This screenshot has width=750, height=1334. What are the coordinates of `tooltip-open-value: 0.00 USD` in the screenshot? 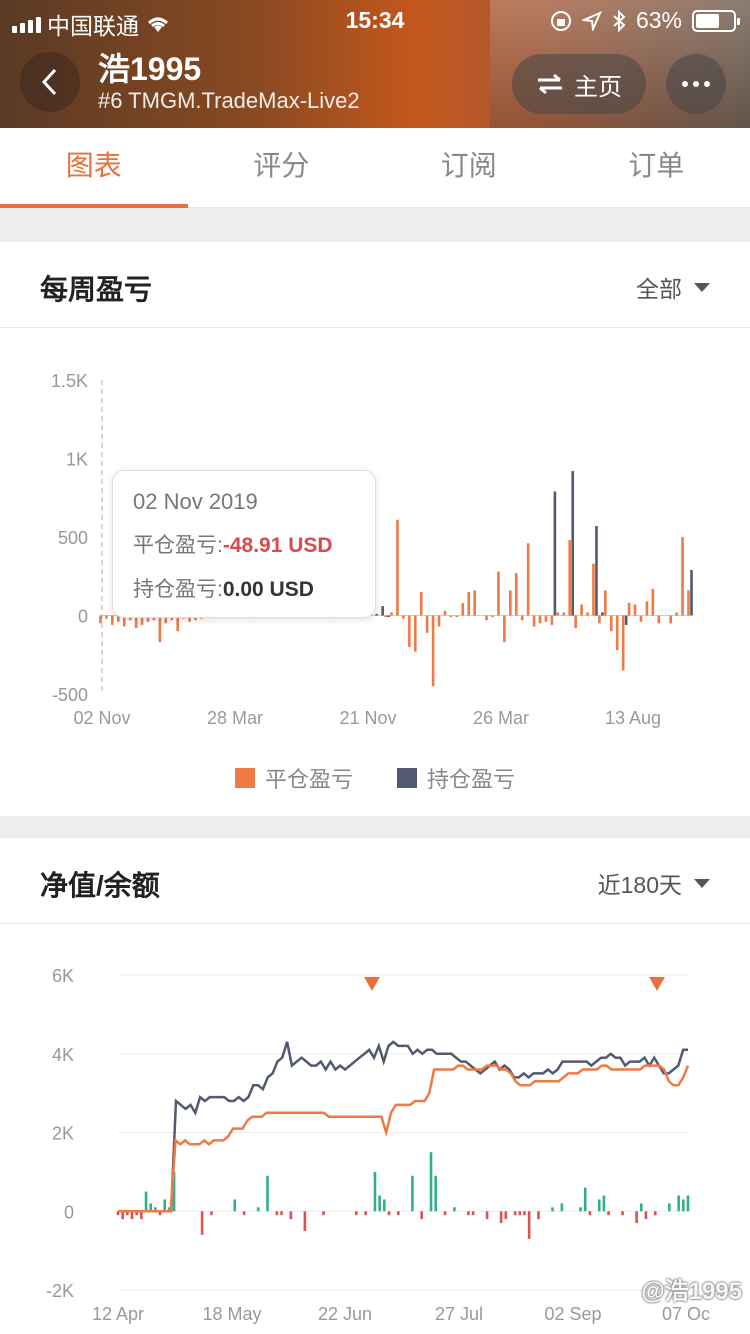 It's located at (268, 589).